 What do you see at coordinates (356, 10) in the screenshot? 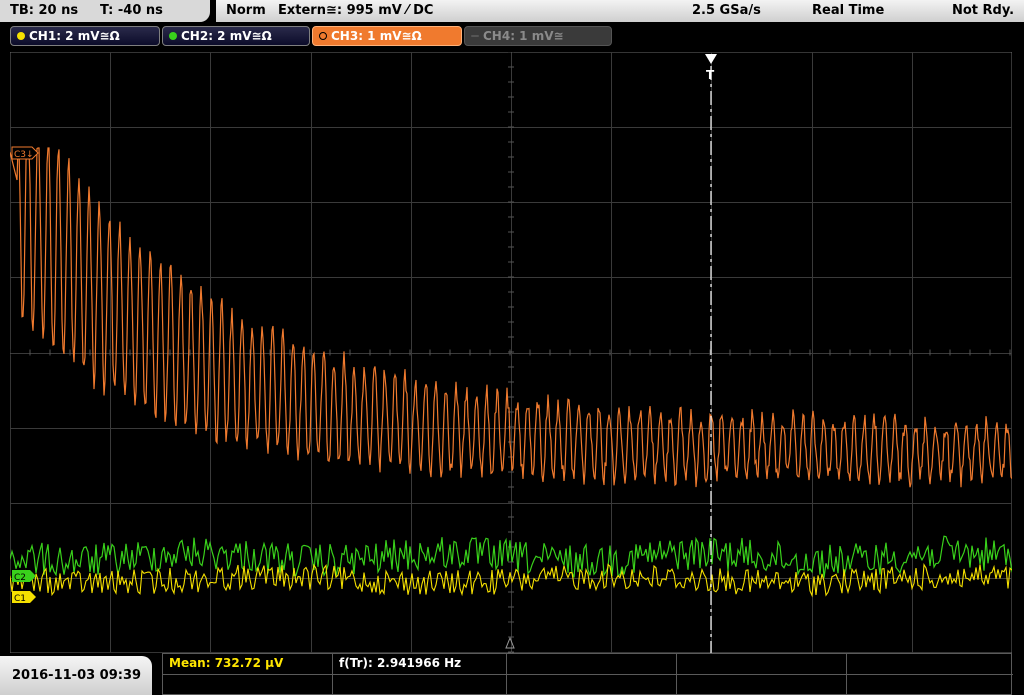
I see `trigger-source: Extern≅: 995 mV ⁄ DC` at bounding box center [356, 10].